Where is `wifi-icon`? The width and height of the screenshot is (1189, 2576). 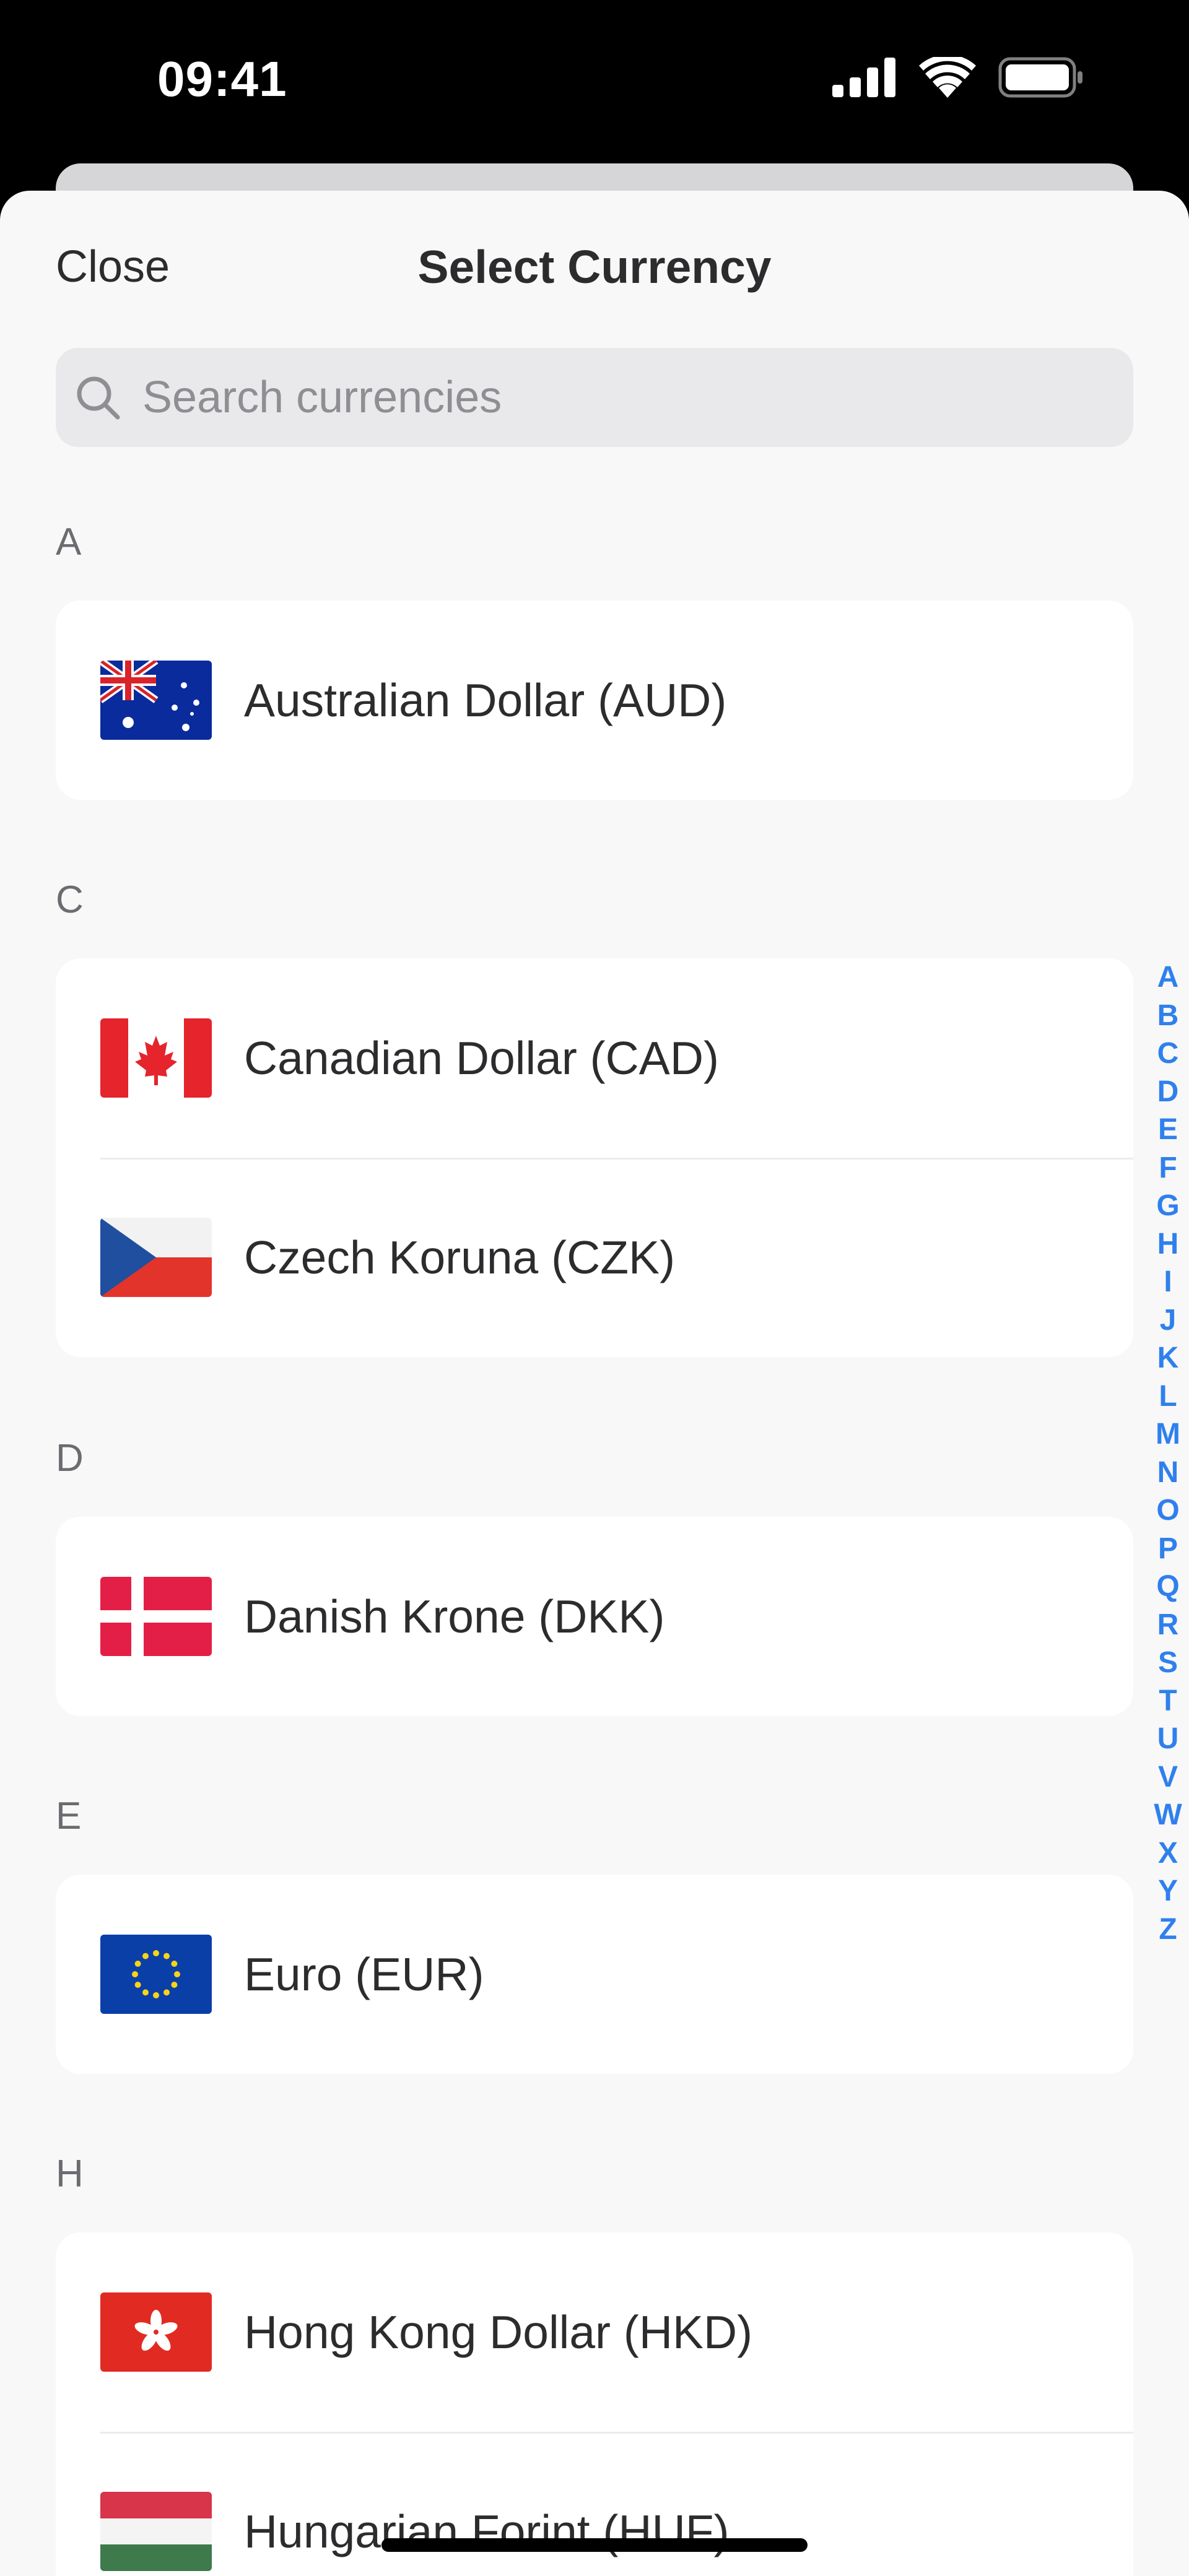
wifi-icon is located at coordinates (947, 77).